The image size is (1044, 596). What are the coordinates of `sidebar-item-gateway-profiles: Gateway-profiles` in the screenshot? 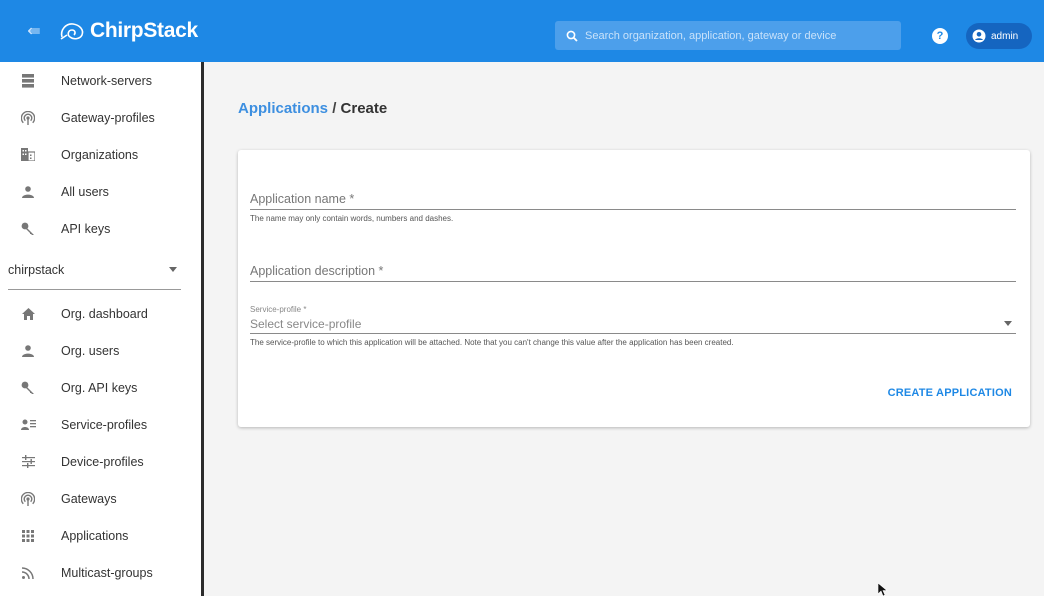 It's located at (100, 117).